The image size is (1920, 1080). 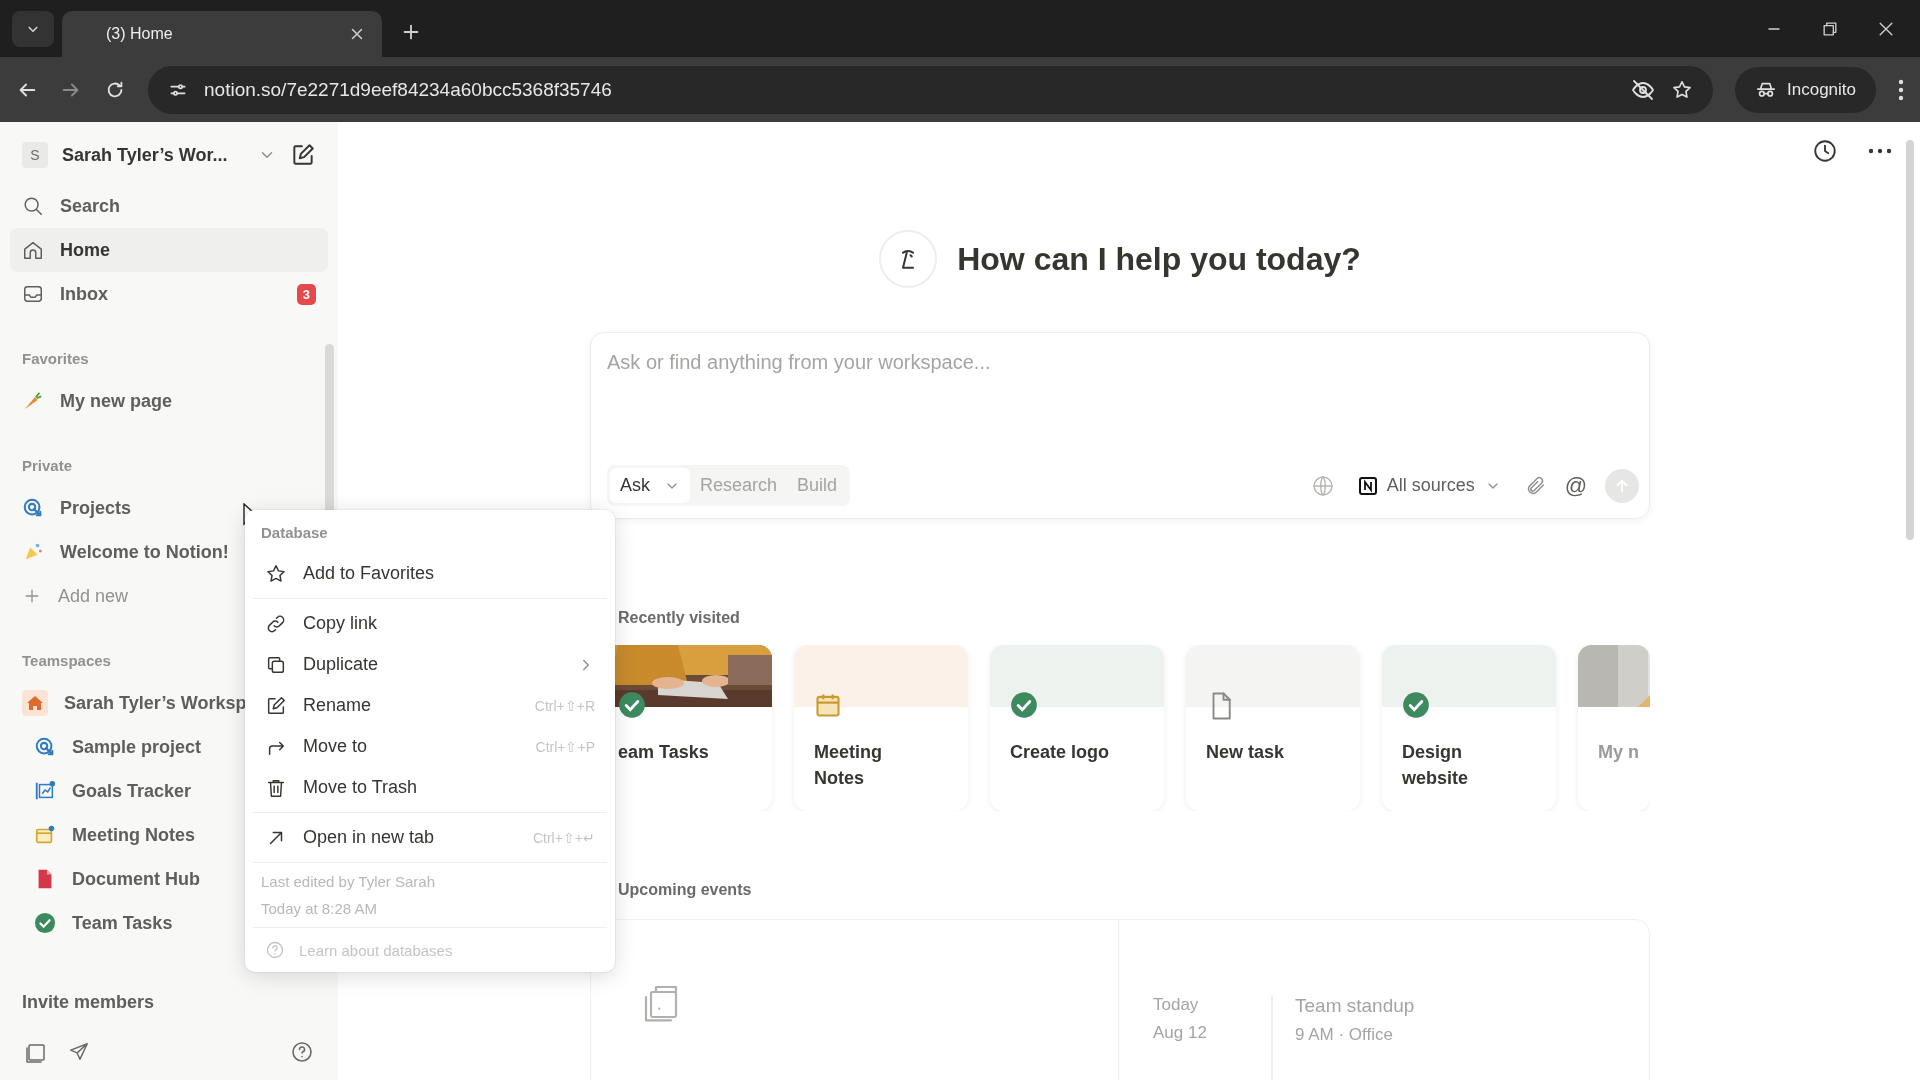 I want to click on event-day: Today, so click(x=1212, y=1005).